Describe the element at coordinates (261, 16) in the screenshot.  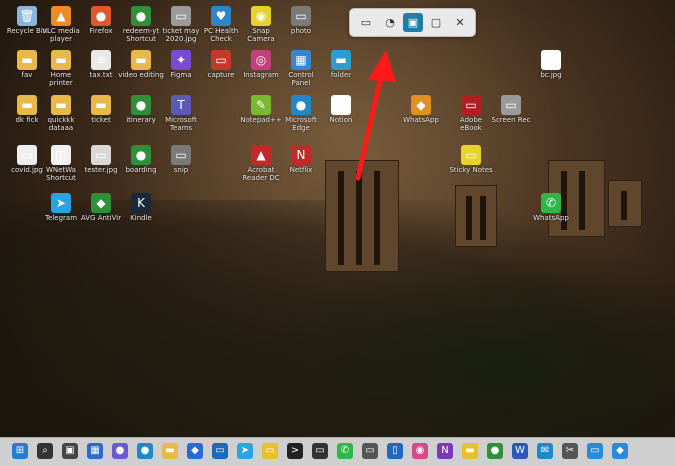
I see `snap-camera-icon: ◉` at that location.